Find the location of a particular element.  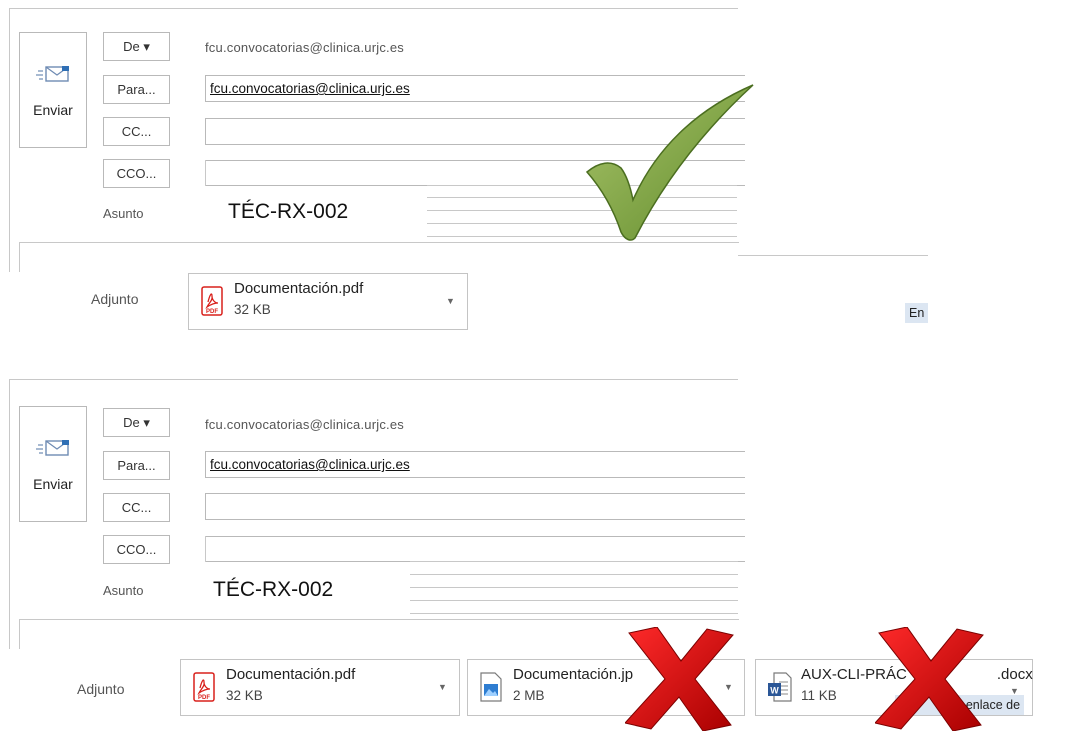

attachment-name: Documentación.jp is located at coordinates (573, 674).